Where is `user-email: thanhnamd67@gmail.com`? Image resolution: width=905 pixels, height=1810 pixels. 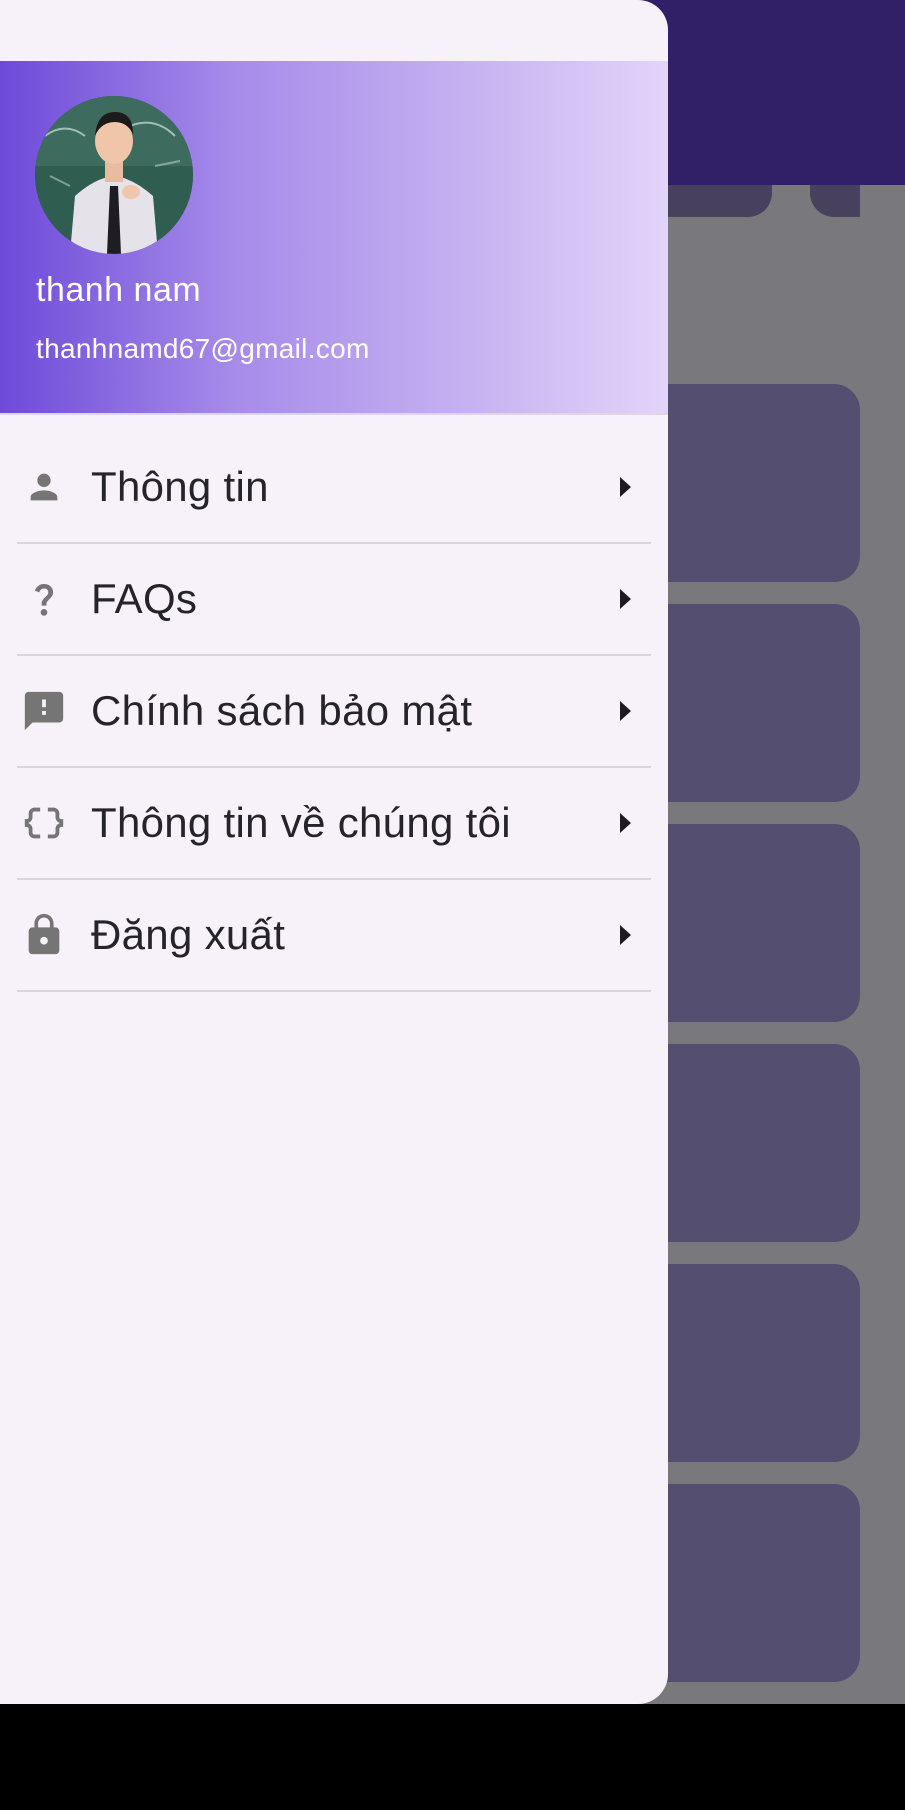 user-email: thanhnamd67@gmail.com is located at coordinates (203, 348).